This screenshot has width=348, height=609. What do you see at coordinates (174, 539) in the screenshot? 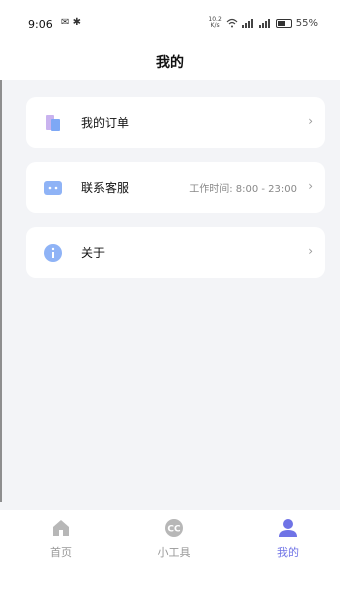
I see `tab-tools: CC 小工具` at bounding box center [174, 539].